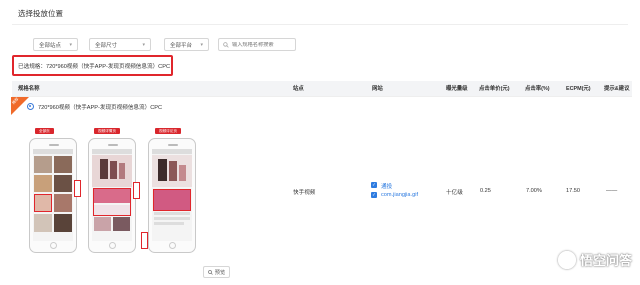 The width and height of the screenshot is (640, 285). I want to click on row-cpc: 0.25, so click(485, 191).